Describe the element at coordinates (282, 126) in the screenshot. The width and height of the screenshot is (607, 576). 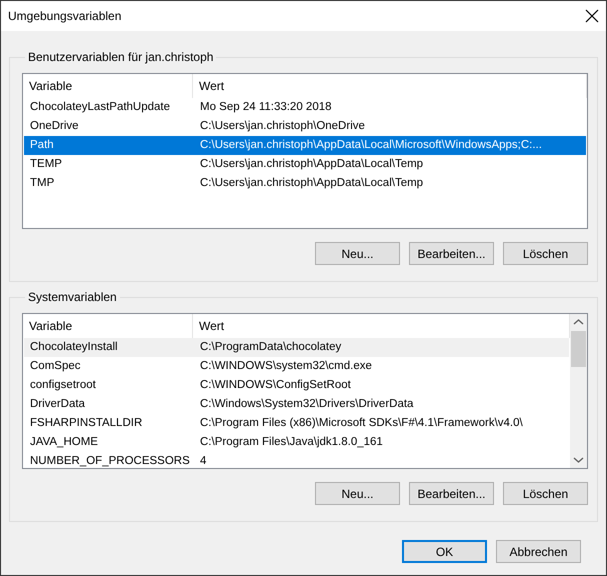
I see `variable-value: C:\Users\jan.christoph\OneDrive` at that location.